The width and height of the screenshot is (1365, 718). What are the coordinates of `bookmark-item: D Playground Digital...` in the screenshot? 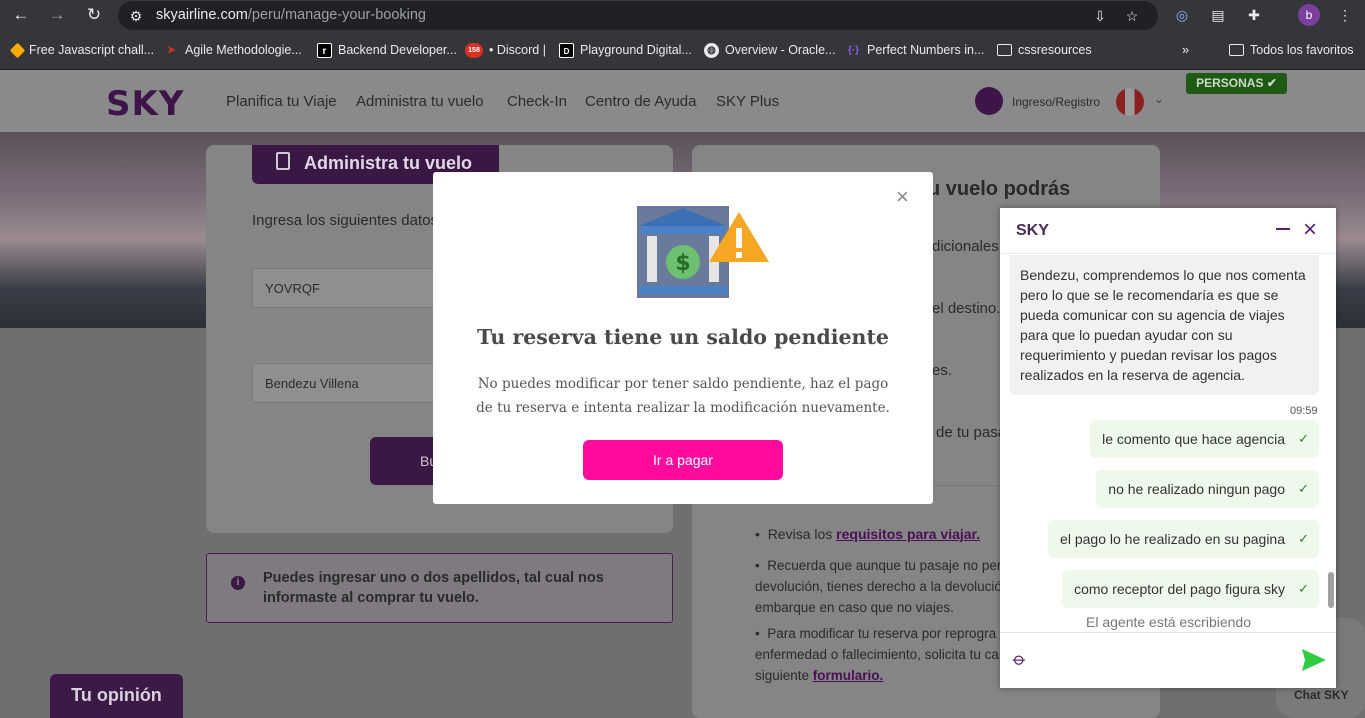 It's located at (625, 50).